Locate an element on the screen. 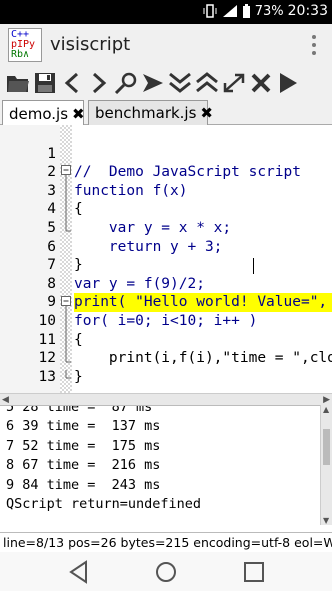 The width and height of the screenshot is (332, 591). system-status-bar: H 73% 20:33 is located at coordinates (166, 12).